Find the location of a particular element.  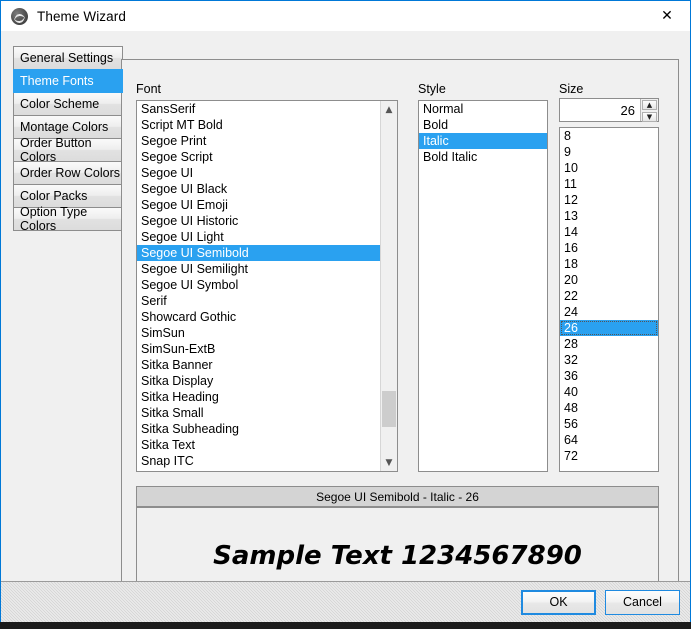

size-list-item: 16 is located at coordinates (609, 248).